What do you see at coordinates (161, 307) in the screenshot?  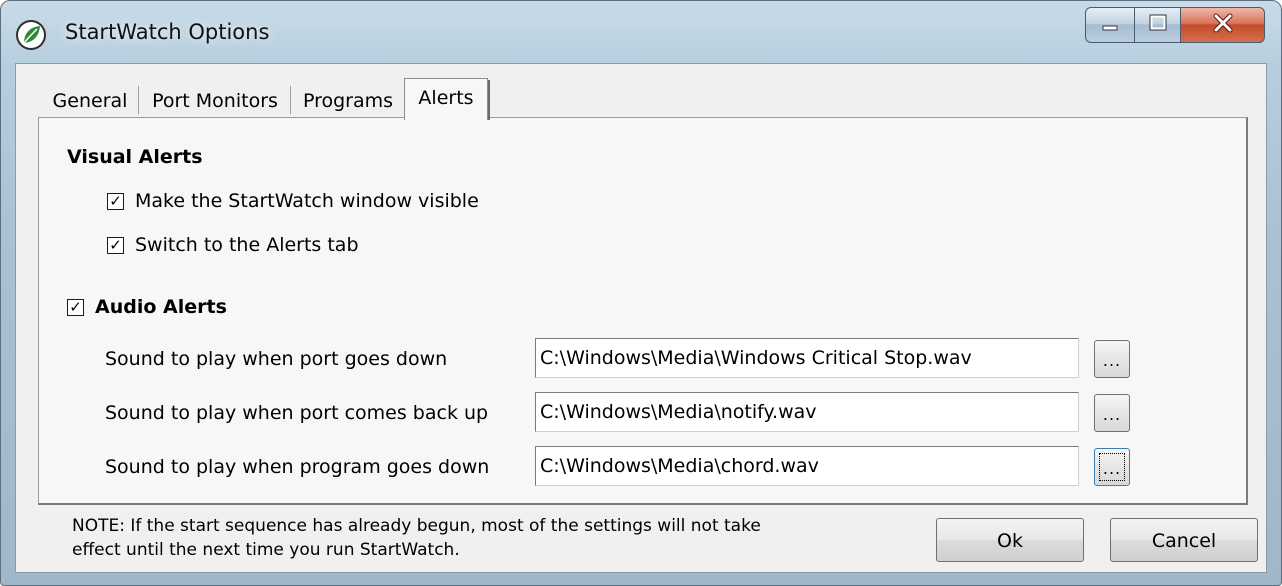 I see `audio-alerts-heading: Audio Alerts` at bounding box center [161, 307].